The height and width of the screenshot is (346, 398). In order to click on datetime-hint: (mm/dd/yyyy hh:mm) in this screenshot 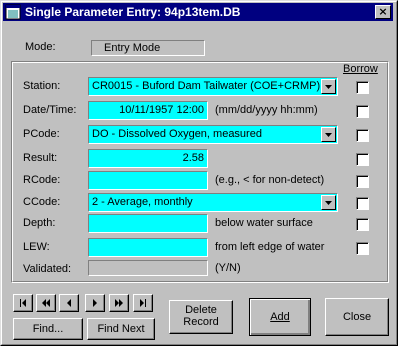, I will do `click(266, 110)`.